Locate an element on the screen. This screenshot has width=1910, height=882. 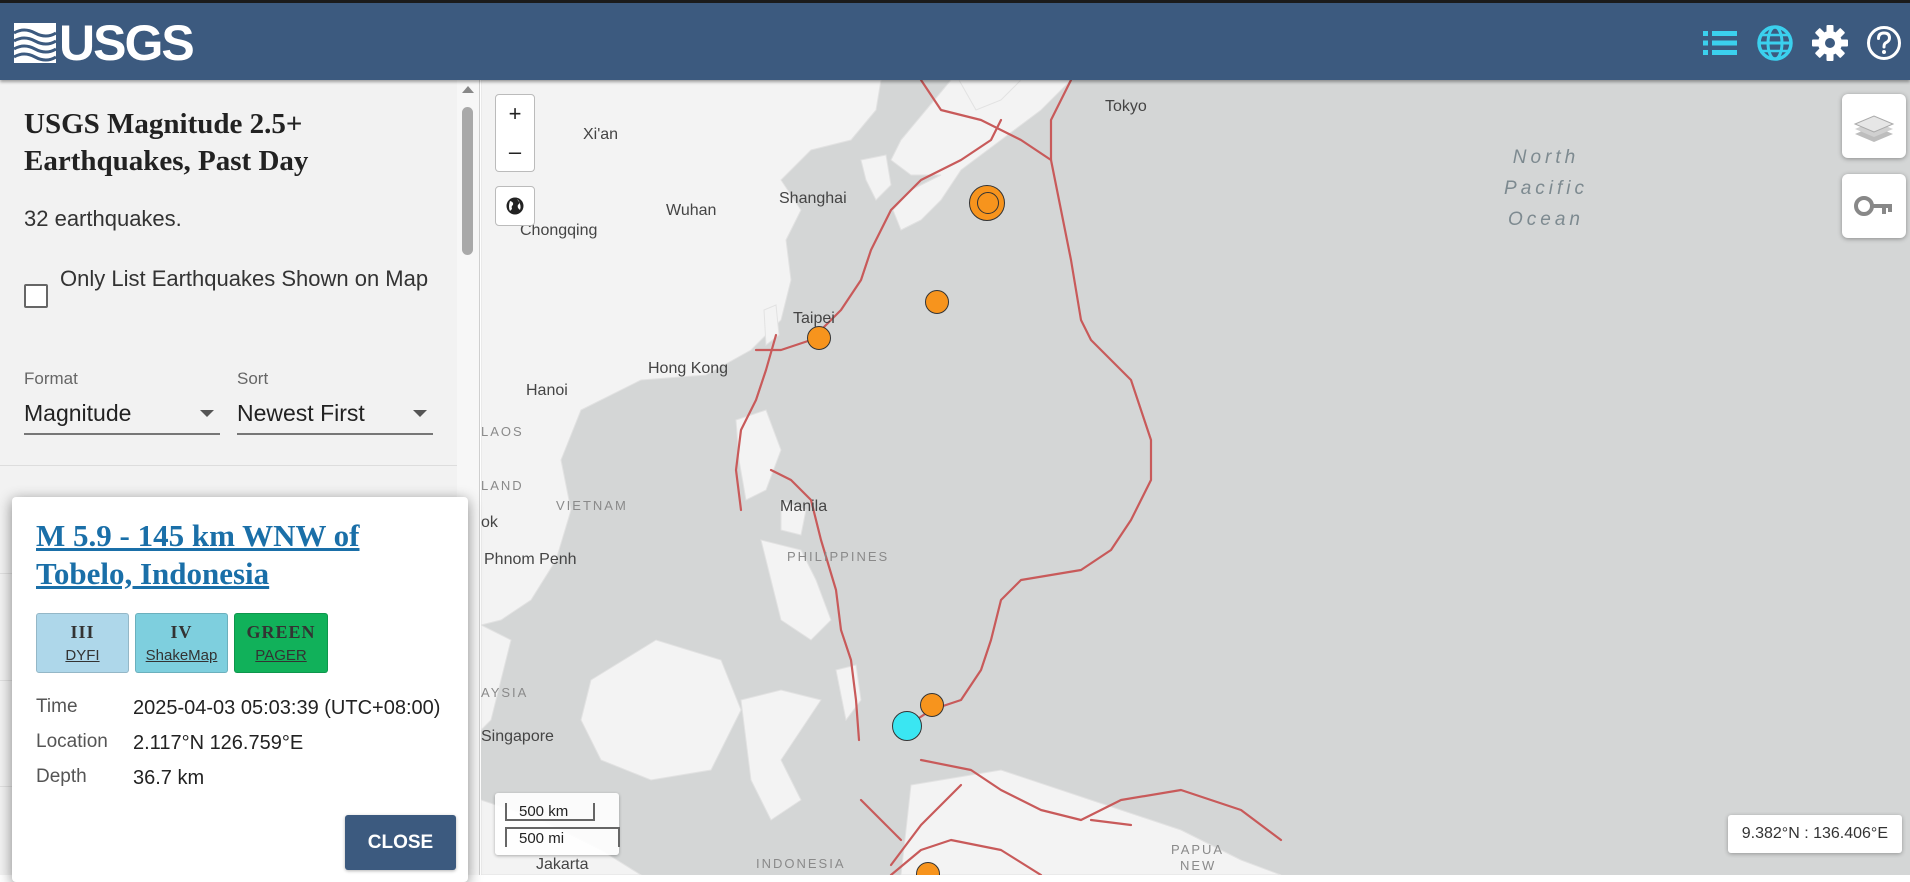
place-label-bangkok: ok is located at coordinates (489, 522).